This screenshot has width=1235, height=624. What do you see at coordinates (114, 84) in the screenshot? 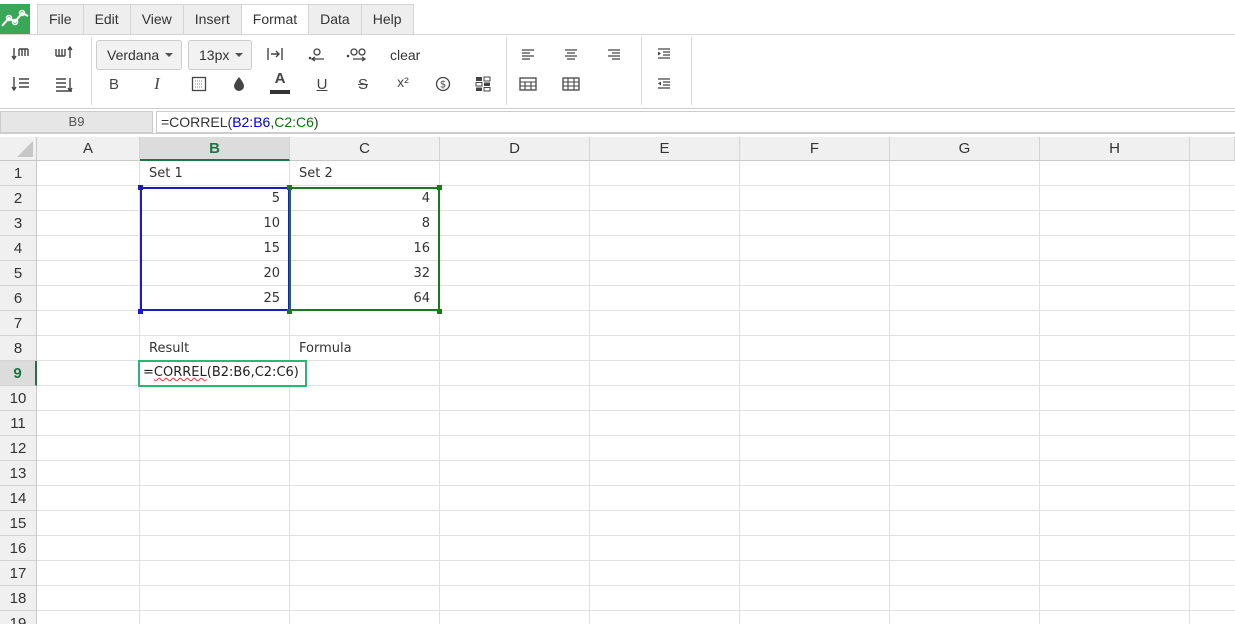
I see `bold-button: B` at bounding box center [114, 84].